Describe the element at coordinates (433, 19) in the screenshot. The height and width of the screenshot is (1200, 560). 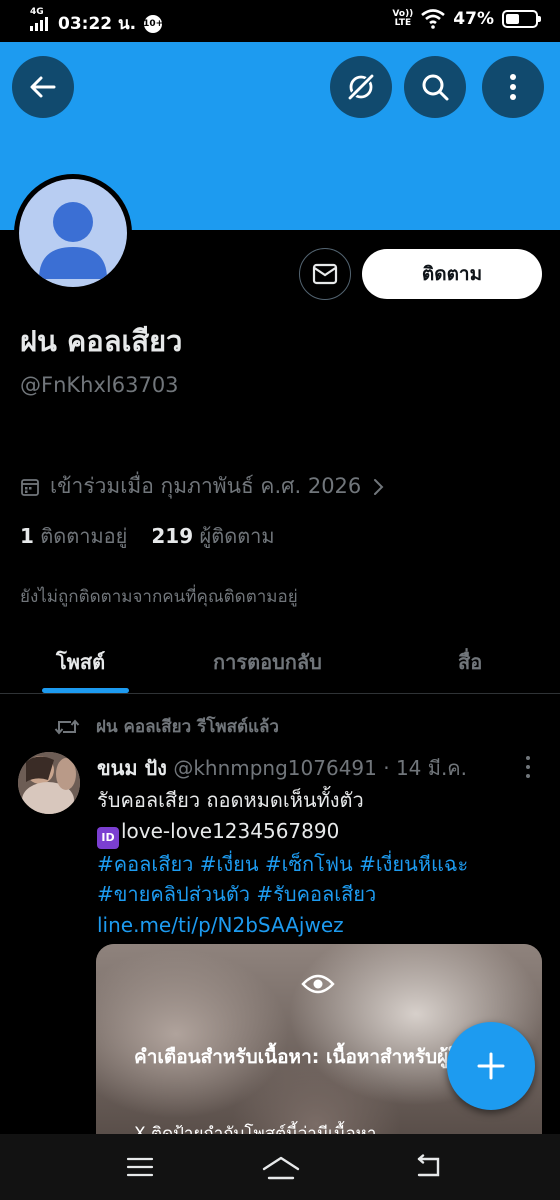
I see `wifi-icon` at that location.